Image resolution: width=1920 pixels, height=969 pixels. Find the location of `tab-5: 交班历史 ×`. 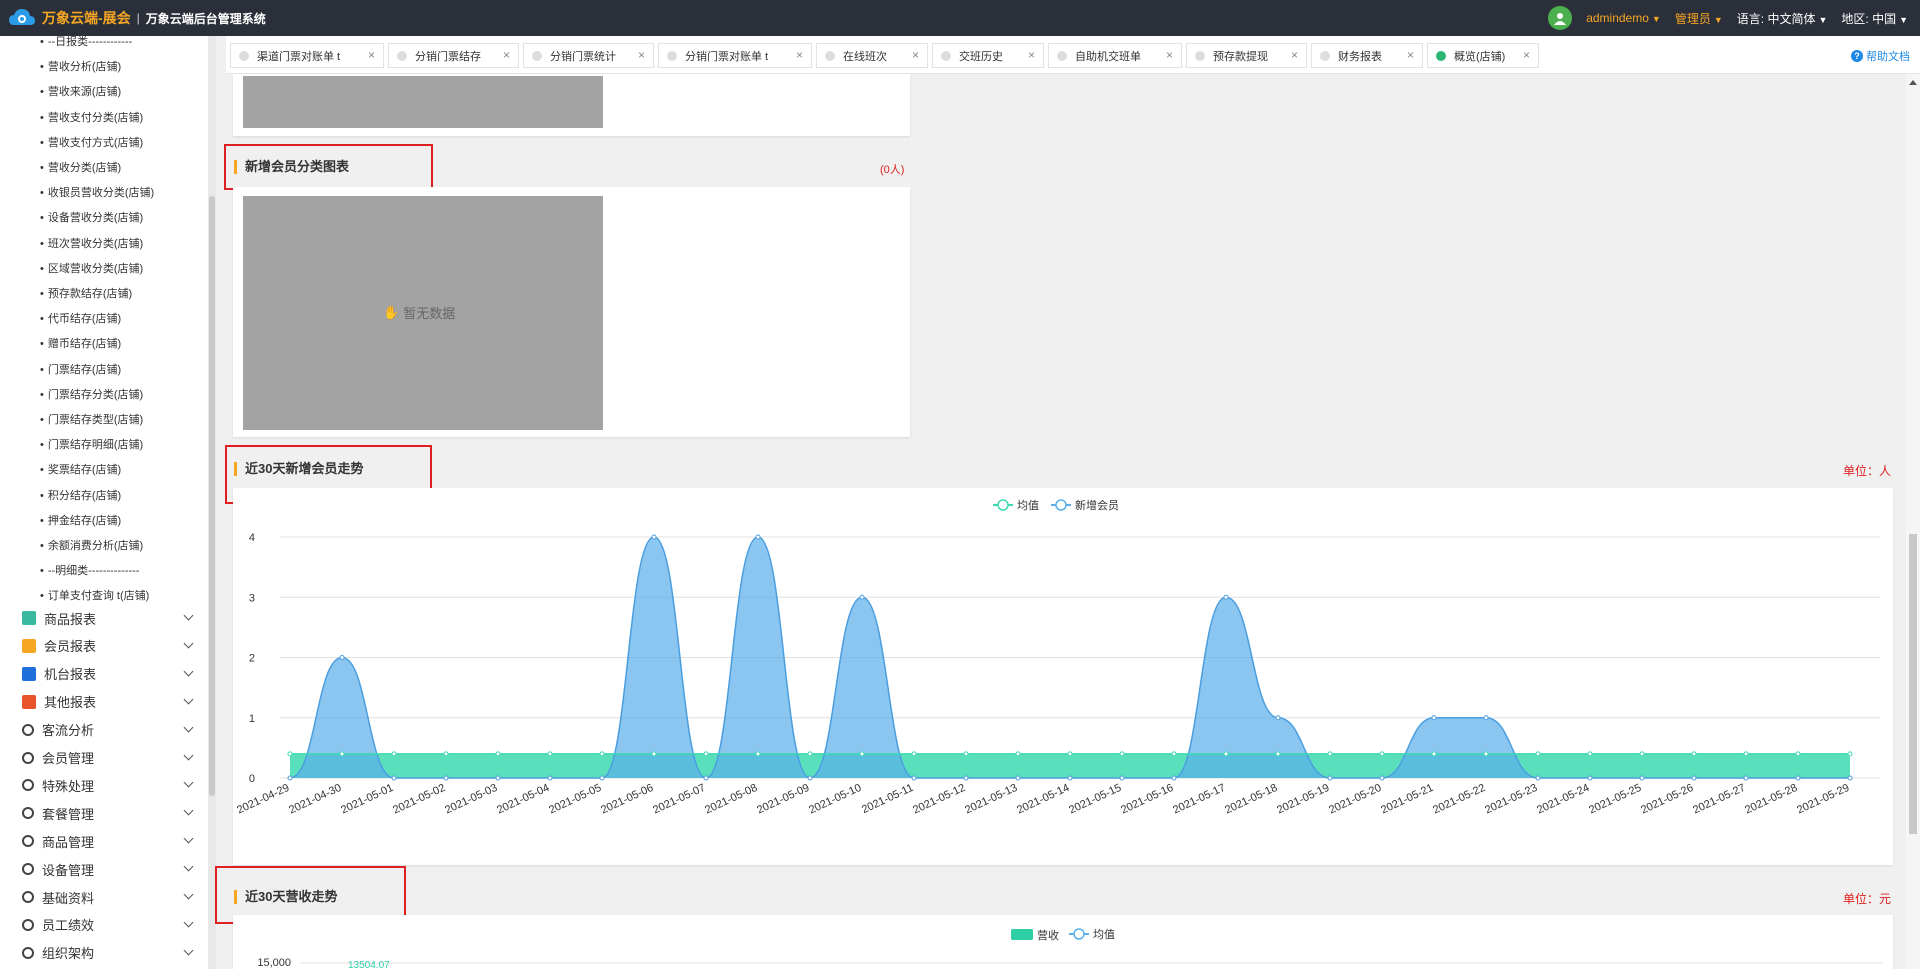

tab-5: 交班历史 × is located at coordinates (988, 55).